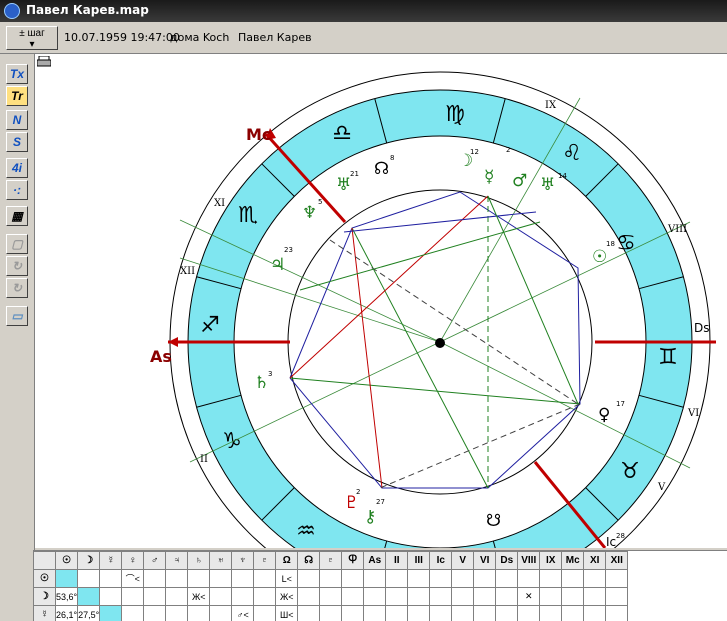 The image size is (727, 621). Describe the element at coordinates (89, 561) in the screenshot. I see `grid-header-1: ☽` at that location.